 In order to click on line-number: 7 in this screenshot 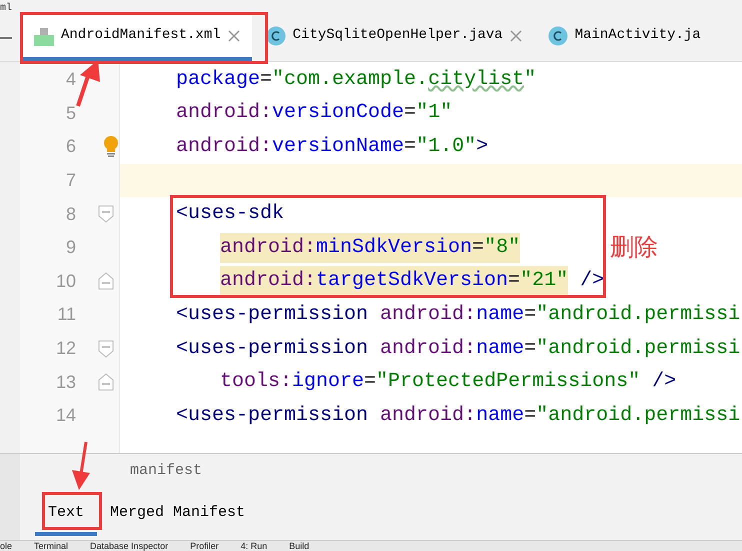, I will do `click(71, 180)`.